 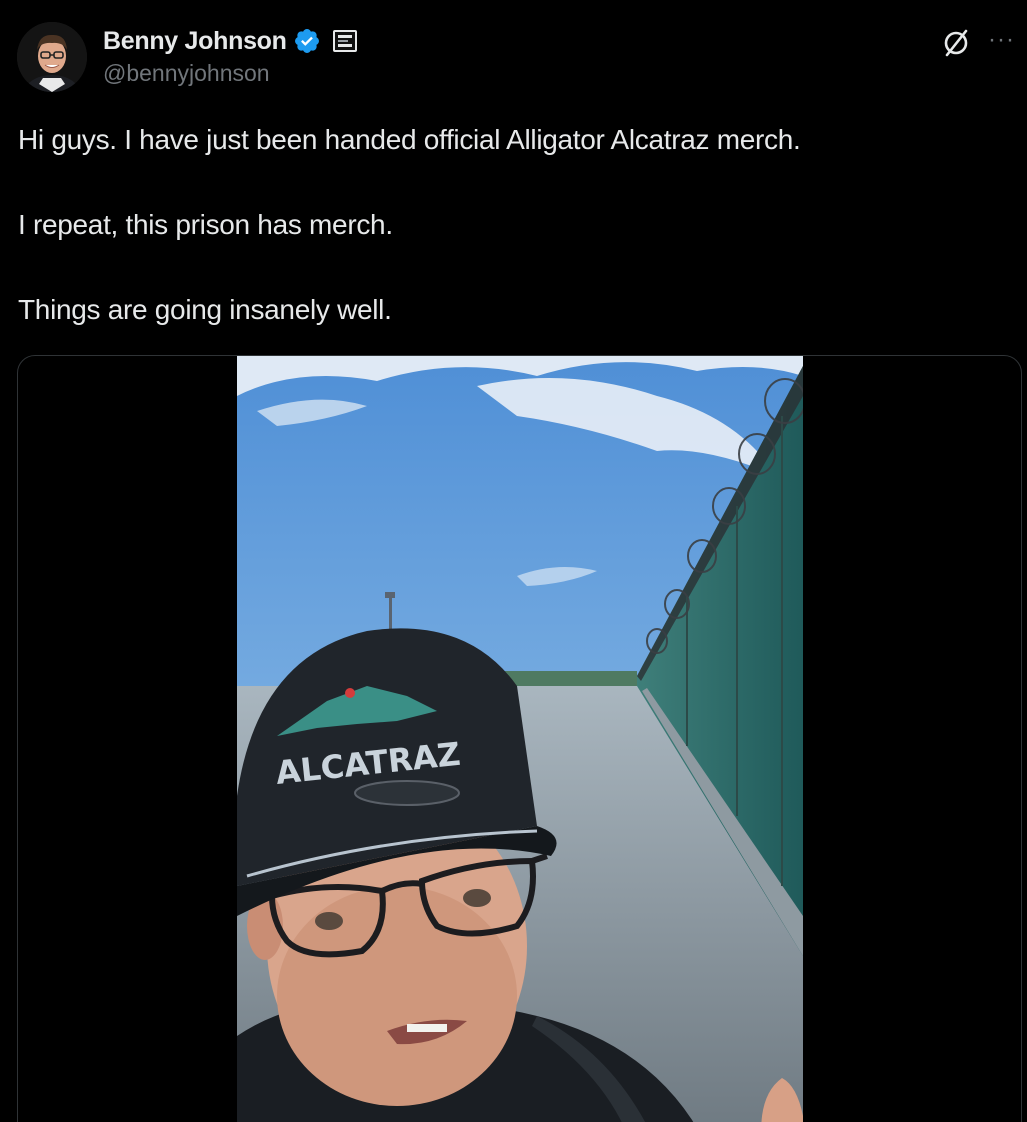 I want to click on avatar-image, so click(x=52, y=57).